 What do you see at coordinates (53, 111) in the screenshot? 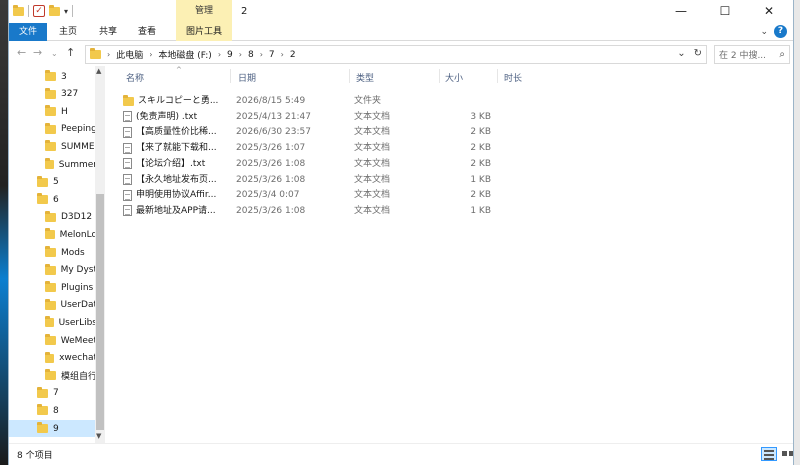
I see `sidebar-item: H` at bounding box center [53, 111].